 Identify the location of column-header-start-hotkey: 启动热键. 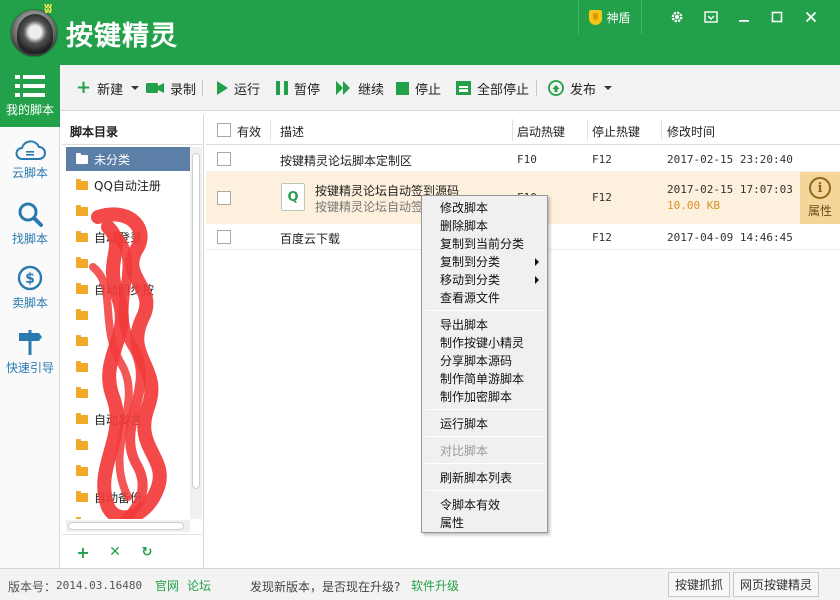
(541, 131).